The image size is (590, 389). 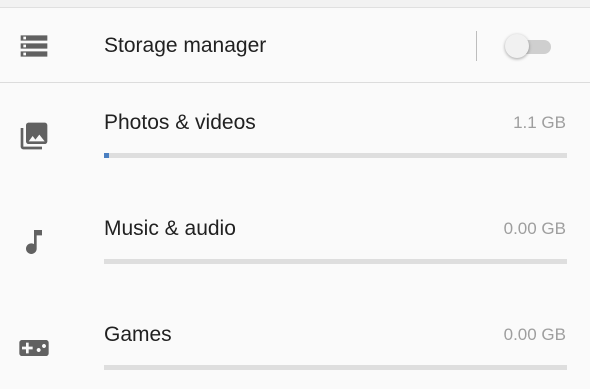 I want to click on photo-library-icon, so click(x=34, y=136).